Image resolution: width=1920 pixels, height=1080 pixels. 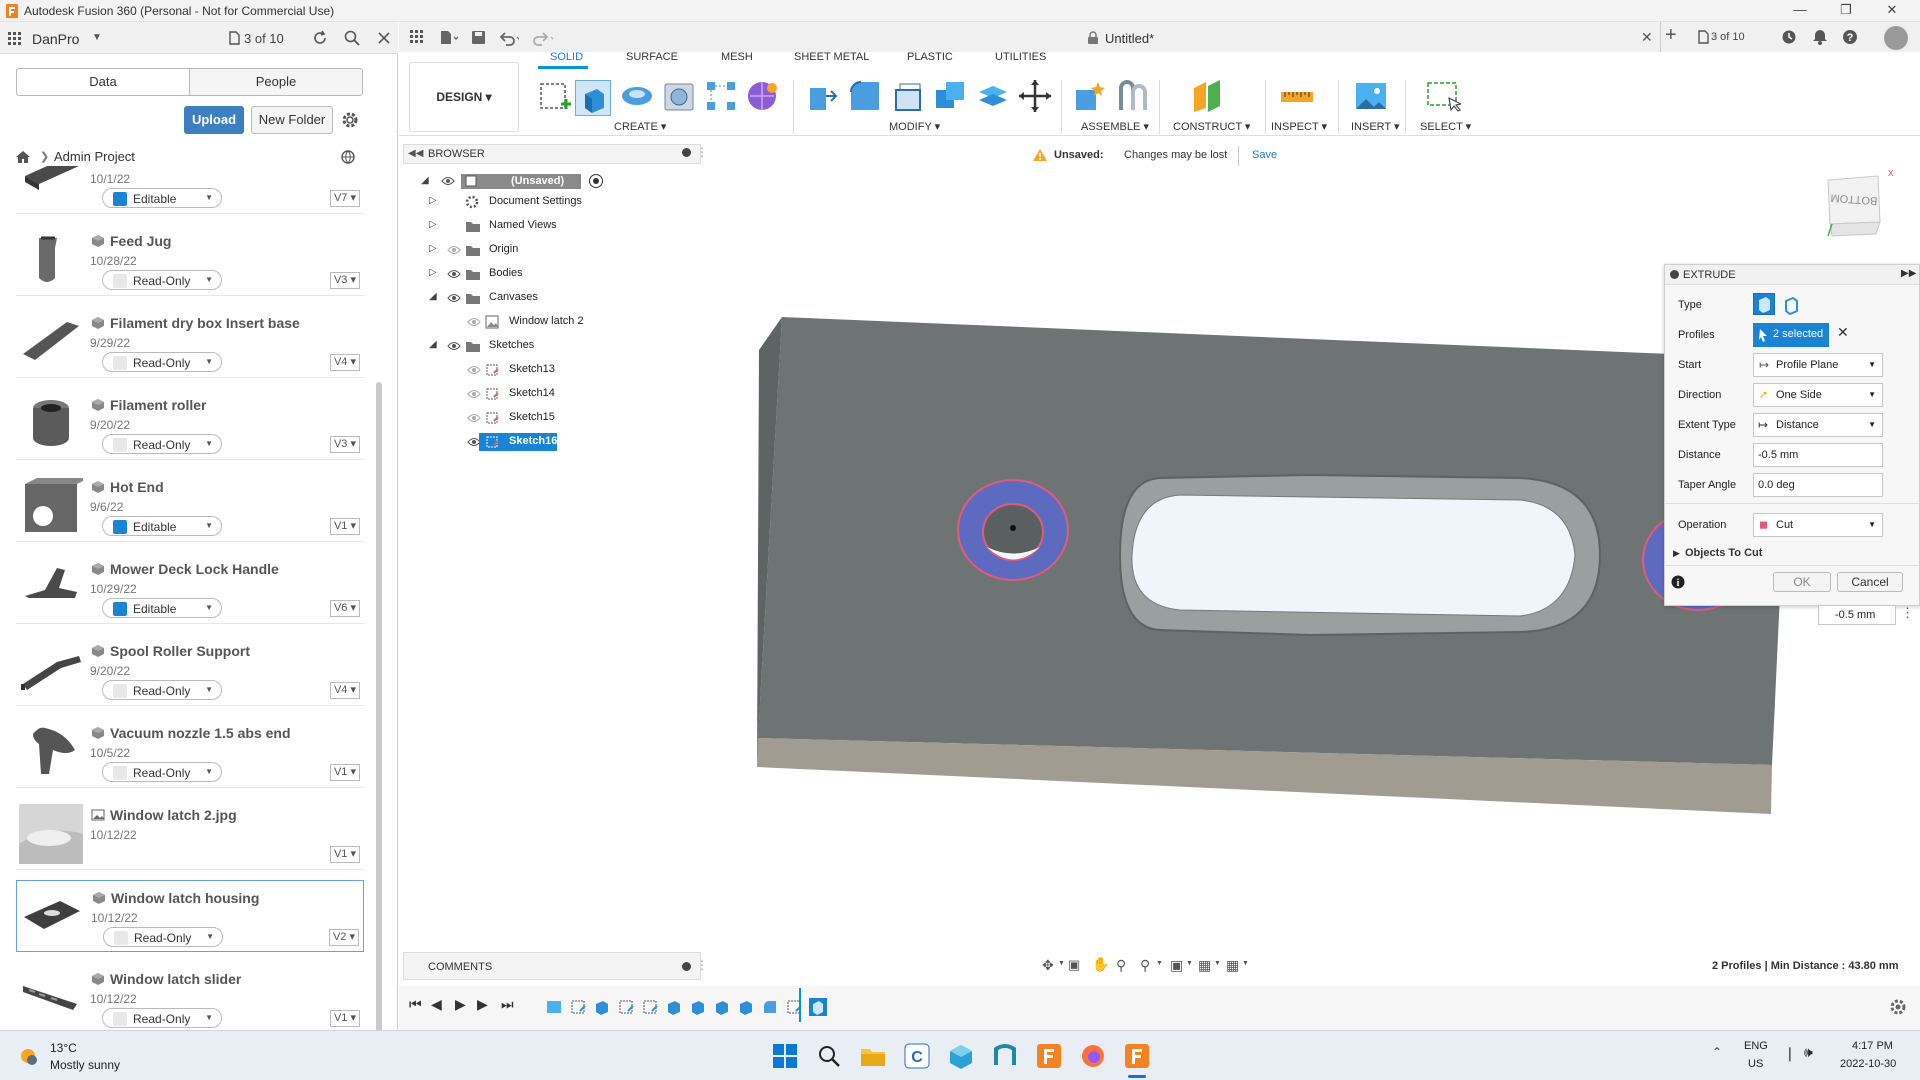 What do you see at coordinates (1789, 37) in the screenshot?
I see `clock-icon` at bounding box center [1789, 37].